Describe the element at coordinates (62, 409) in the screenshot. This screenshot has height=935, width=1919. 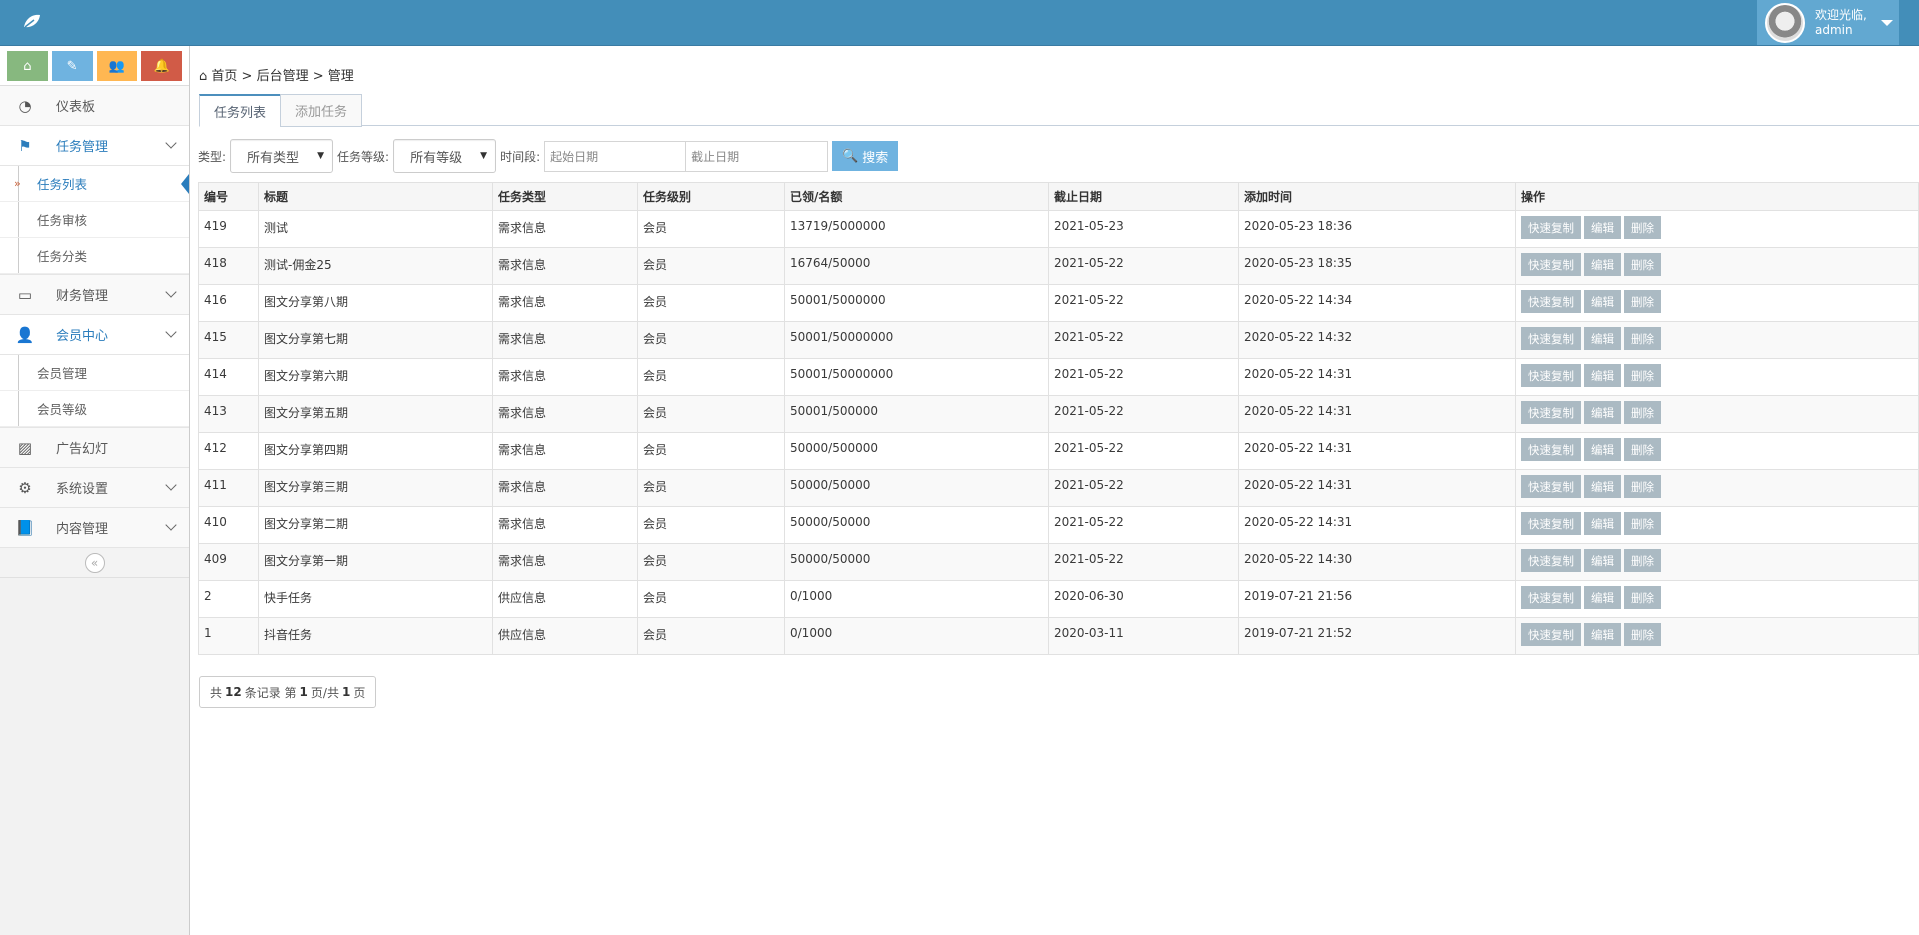
I see `sidebar-subitem-label: 会员等级` at that location.